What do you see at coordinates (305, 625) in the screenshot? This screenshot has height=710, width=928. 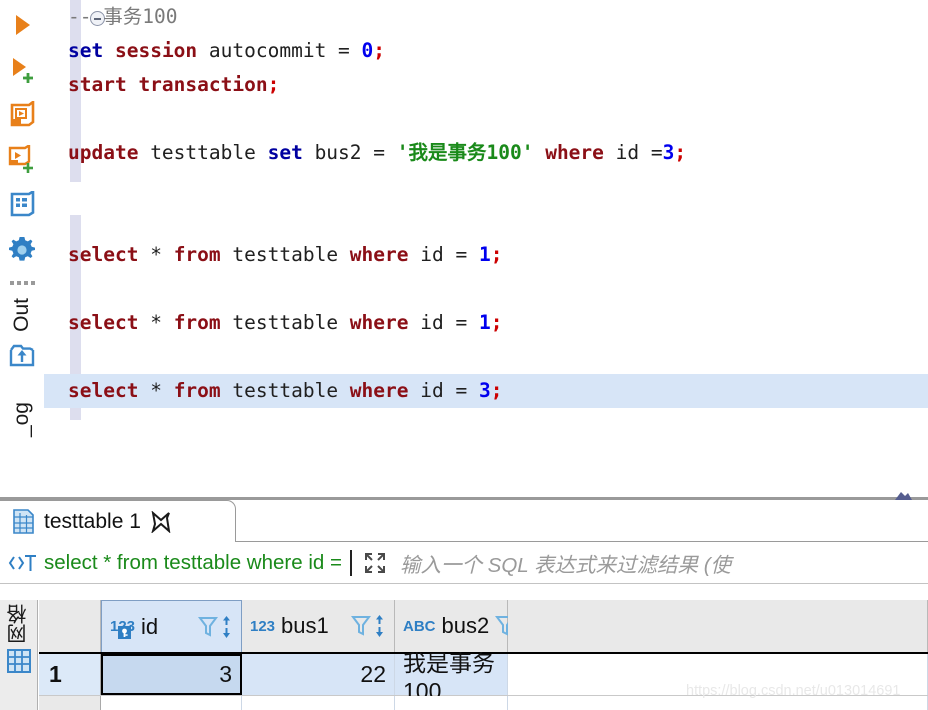 I see `column-header-label: bus1` at bounding box center [305, 625].